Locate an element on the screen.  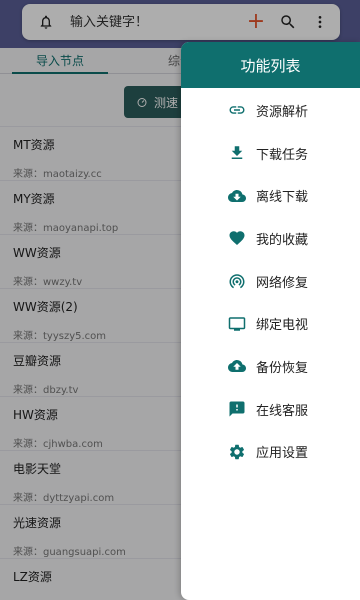
feedback-icon is located at coordinates (237, 409).